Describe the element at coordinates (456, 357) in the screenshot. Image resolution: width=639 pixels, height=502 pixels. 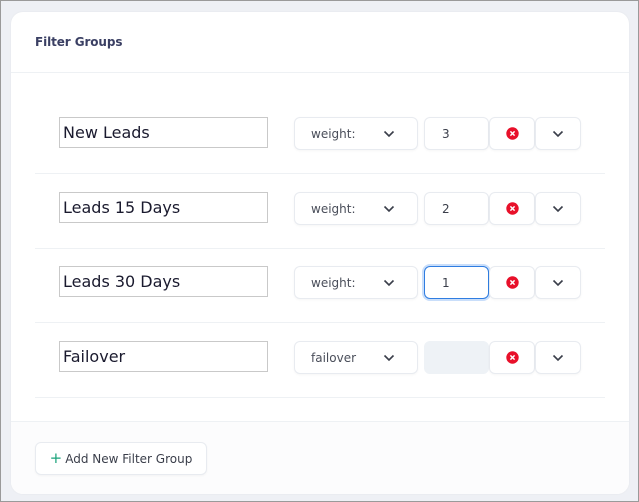
I see `weight-input` at that location.